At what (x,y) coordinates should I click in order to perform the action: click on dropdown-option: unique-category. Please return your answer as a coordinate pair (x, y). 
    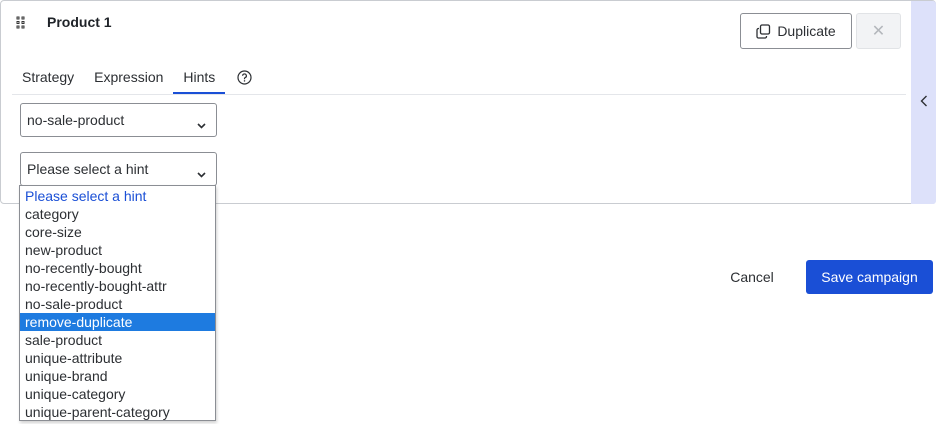
    Looking at the image, I should click on (117, 394).